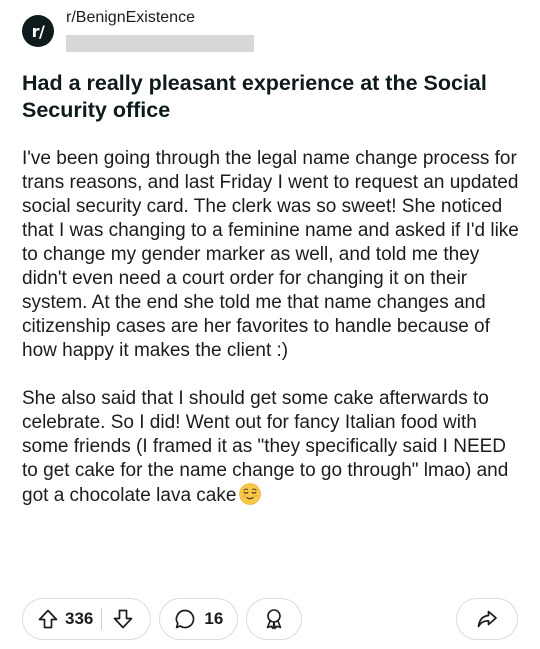  What do you see at coordinates (48, 619) in the screenshot?
I see `upvote-arrow-icon` at bounding box center [48, 619].